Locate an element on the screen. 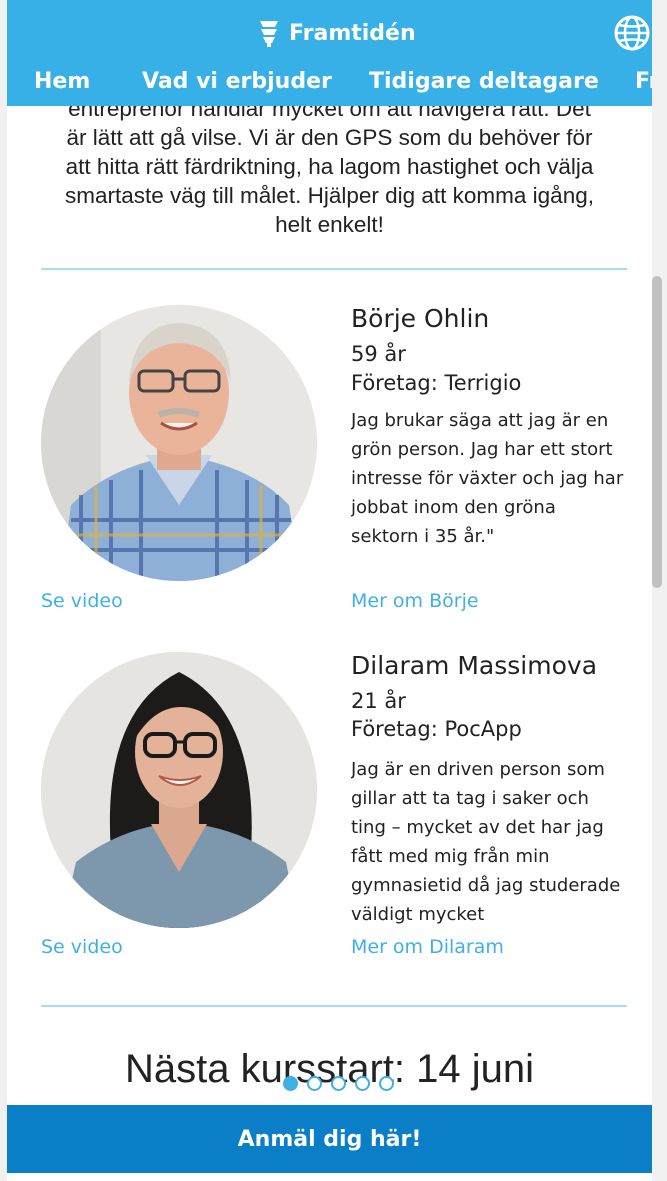 This screenshot has height=1181, width=667. nav-item-vad-vi-erbjuder: Vad vi erbjuder is located at coordinates (237, 81).